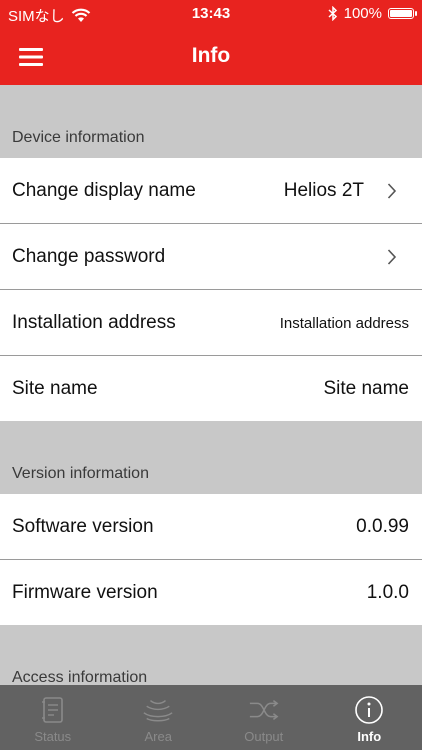 The height and width of the screenshot is (750, 422). Describe the element at coordinates (344, 323) in the screenshot. I see `installation-address-value: Installation address` at that location.